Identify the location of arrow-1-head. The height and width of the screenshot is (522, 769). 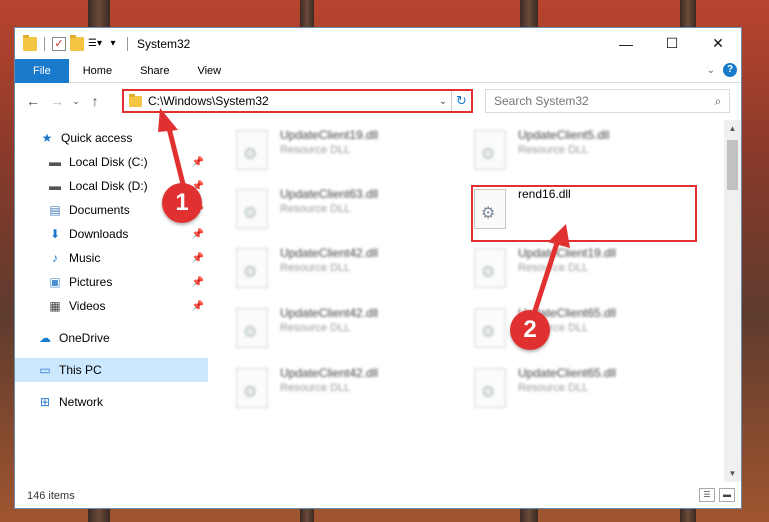
(168, 120).